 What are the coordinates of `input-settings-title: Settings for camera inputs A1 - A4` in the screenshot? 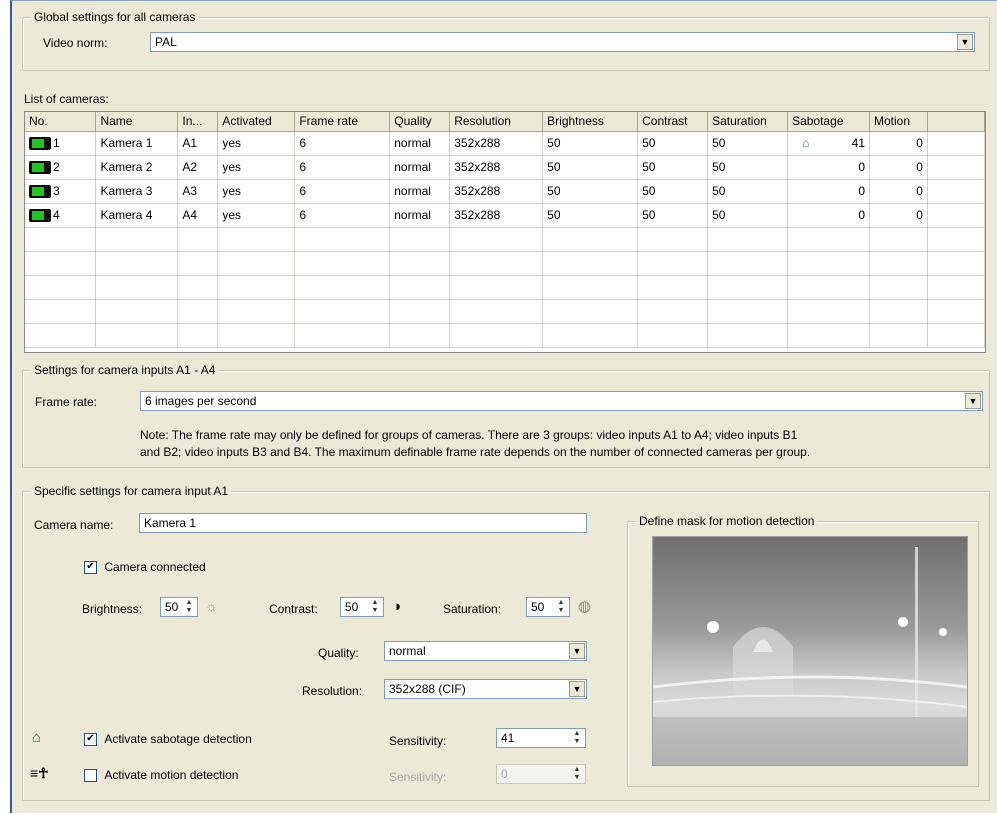 It's located at (125, 370).